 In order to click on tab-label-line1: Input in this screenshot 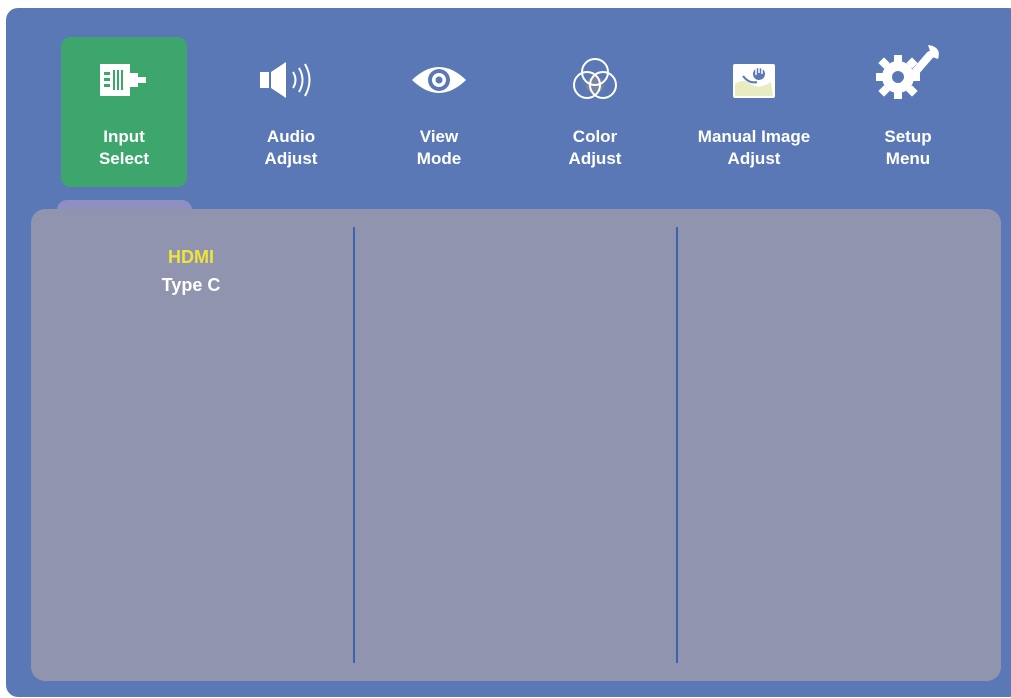, I will do `click(124, 136)`.